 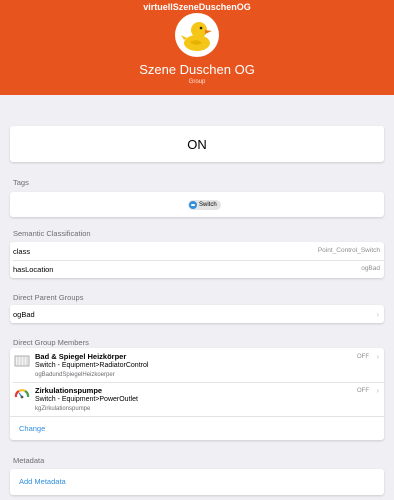 I want to click on tag-chip-switch: Switch, so click(x=204, y=205).